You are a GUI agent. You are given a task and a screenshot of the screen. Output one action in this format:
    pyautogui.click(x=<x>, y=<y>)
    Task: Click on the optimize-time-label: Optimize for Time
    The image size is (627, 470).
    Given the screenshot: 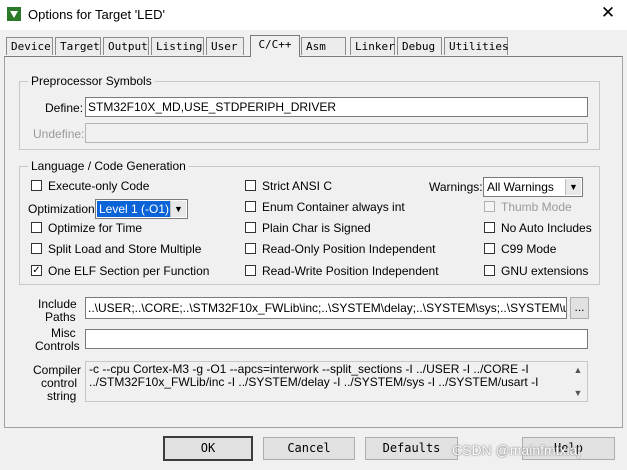 What is the action you would take?
    pyautogui.click(x=95, y=228)
    